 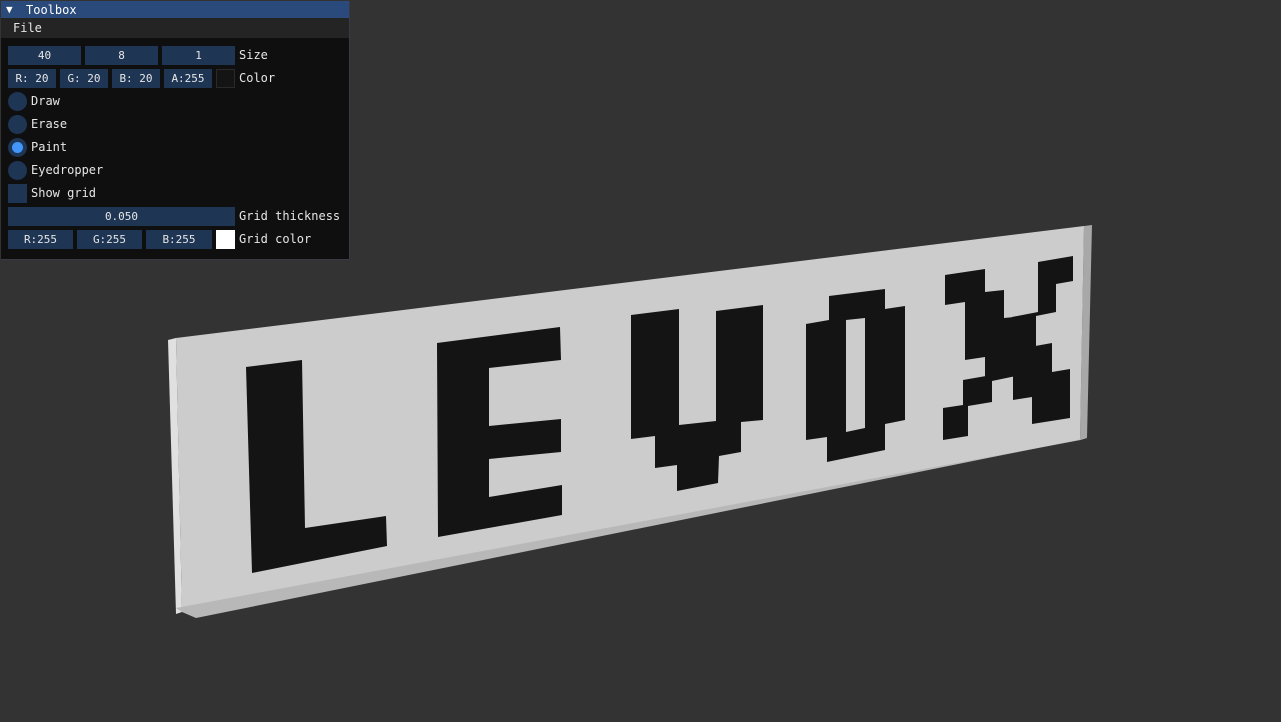 What do you see at coordinates (13, 9) in the screenshot?
I see `collapse-arrow-icon: ▼` at bounding box center [13, 9].